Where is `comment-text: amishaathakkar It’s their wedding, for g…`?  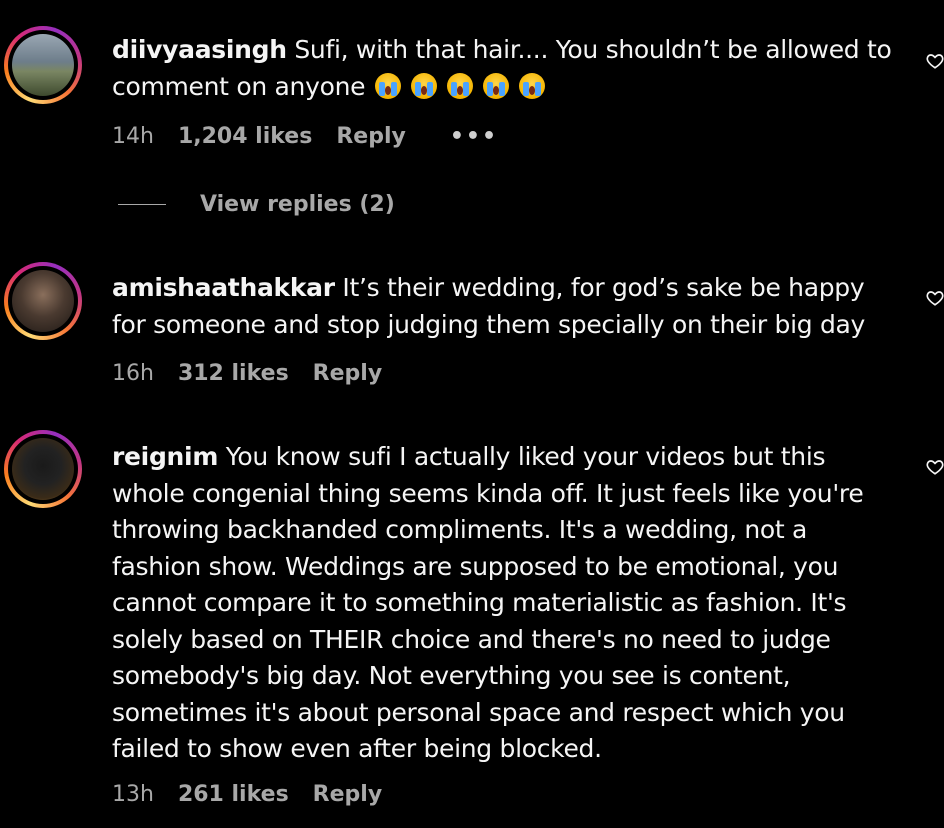 comment-text: amishaathakkar It’s their wedding, for g… is located at coordinates (507, 306).